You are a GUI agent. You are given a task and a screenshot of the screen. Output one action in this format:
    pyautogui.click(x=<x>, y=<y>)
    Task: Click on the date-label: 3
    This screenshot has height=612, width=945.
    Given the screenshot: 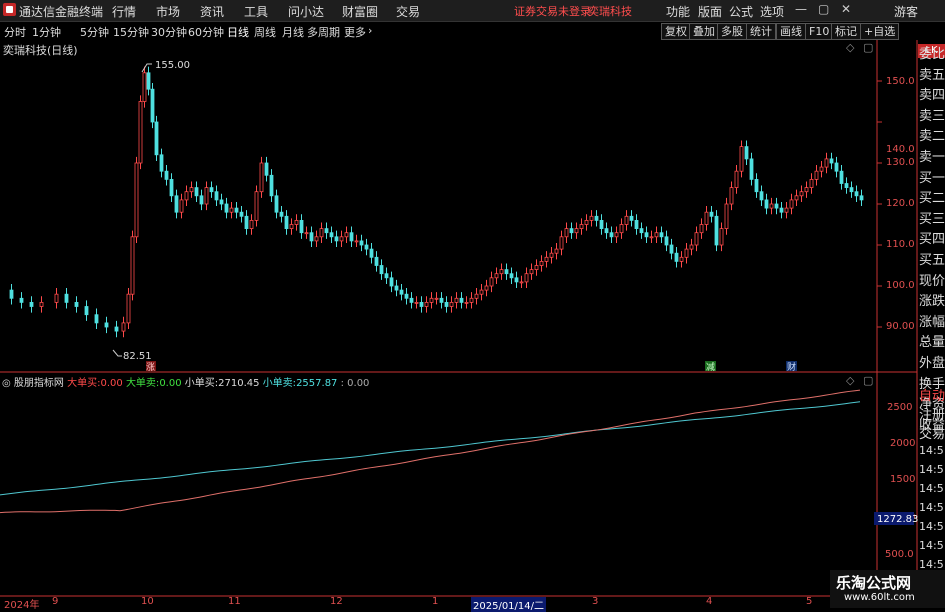 What is the action you would take?
    pyautogui.click(x=595, y=601)
    